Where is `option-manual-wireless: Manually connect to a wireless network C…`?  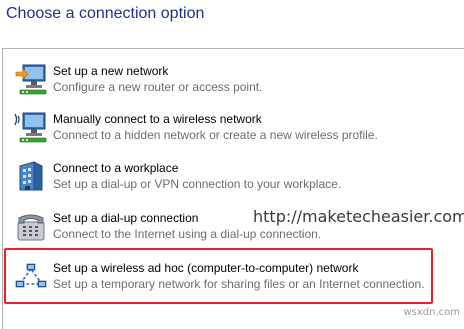
option-manual-wireless: Manually connect to a wireless network C… is located at coordinates (229, 133).